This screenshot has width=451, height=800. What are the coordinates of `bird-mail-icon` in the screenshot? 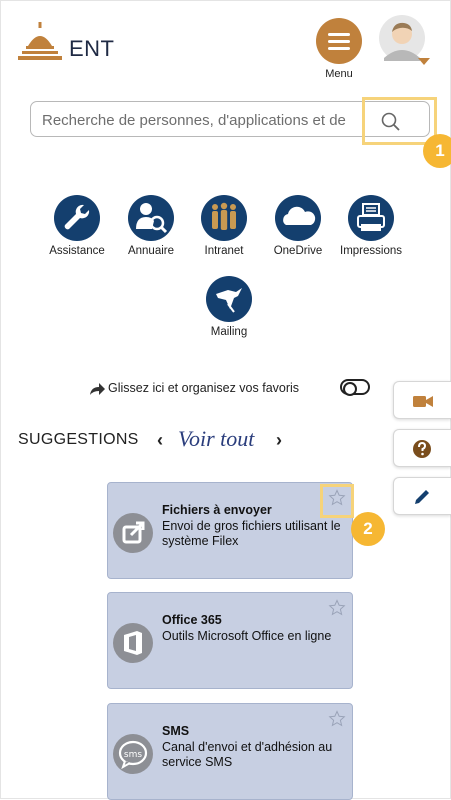 It's located at (229, 300).